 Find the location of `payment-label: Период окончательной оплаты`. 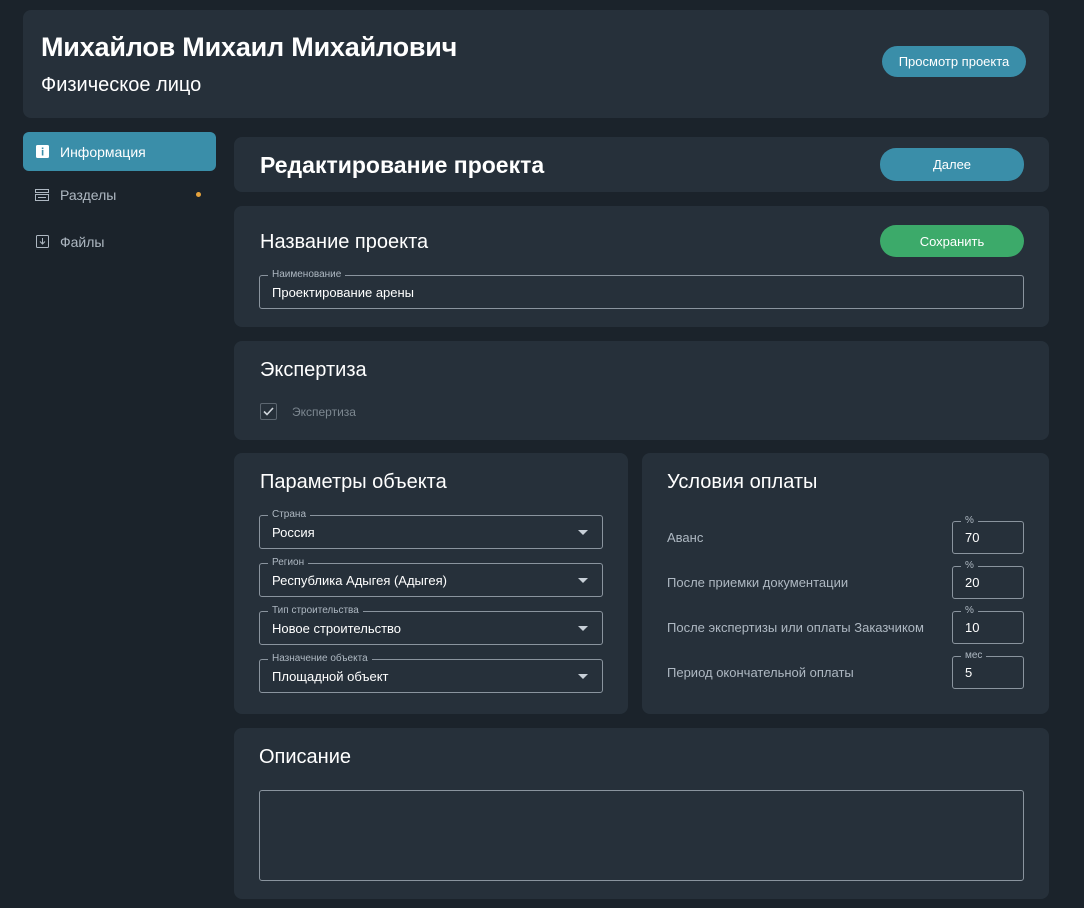

payment-label: Период окончательной оплаты is located at coordinates (760, 672).